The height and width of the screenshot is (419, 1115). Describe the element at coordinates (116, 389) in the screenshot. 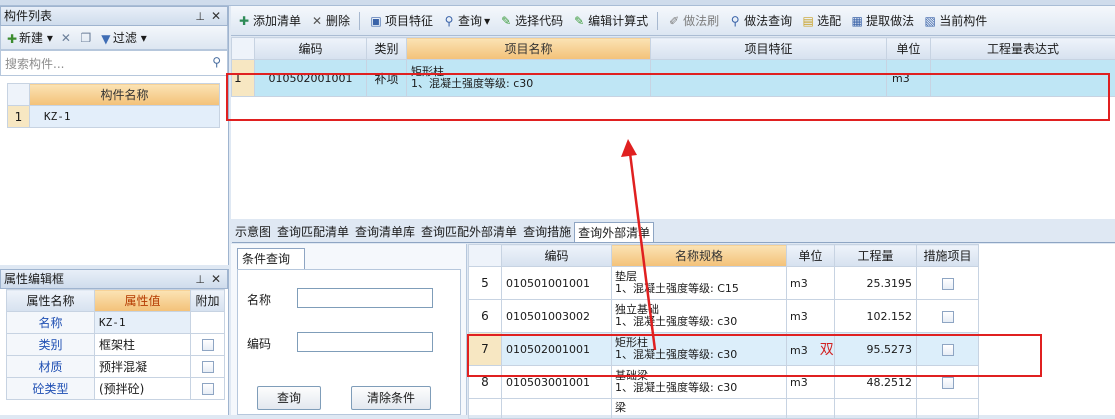

I see `property-row: 砼类型 (预拌砼)` at that location.